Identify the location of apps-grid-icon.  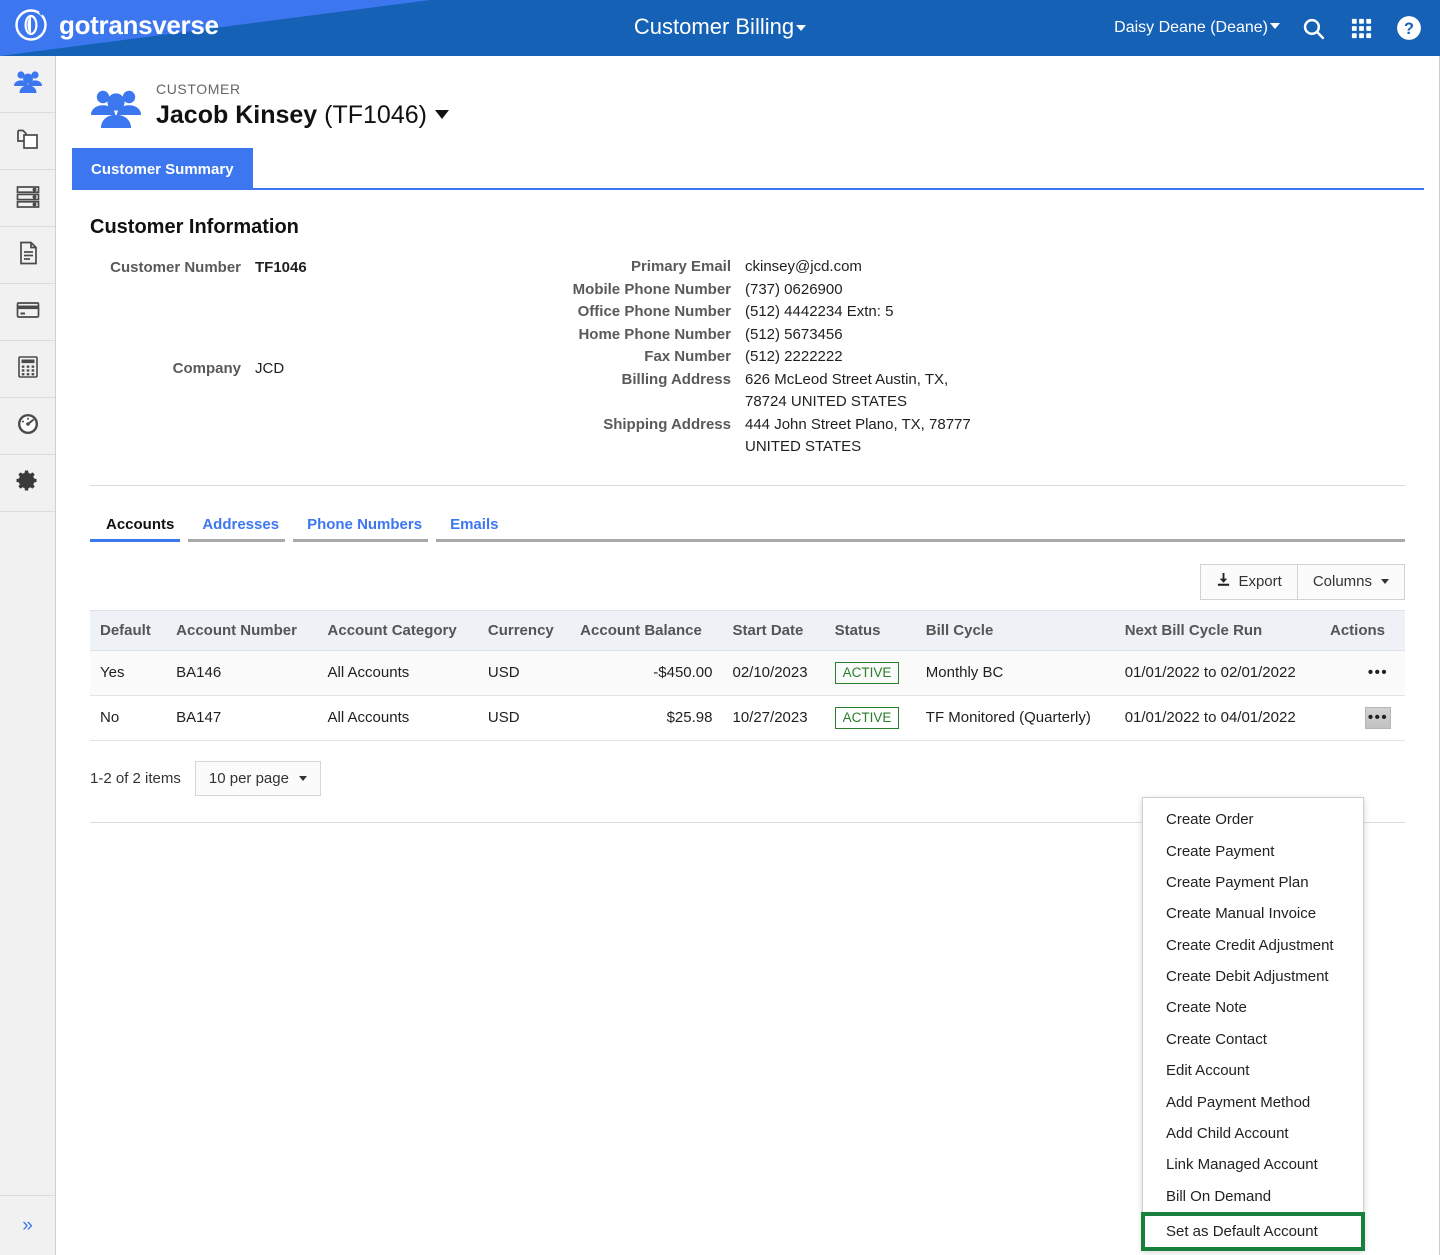
(1361, 28).